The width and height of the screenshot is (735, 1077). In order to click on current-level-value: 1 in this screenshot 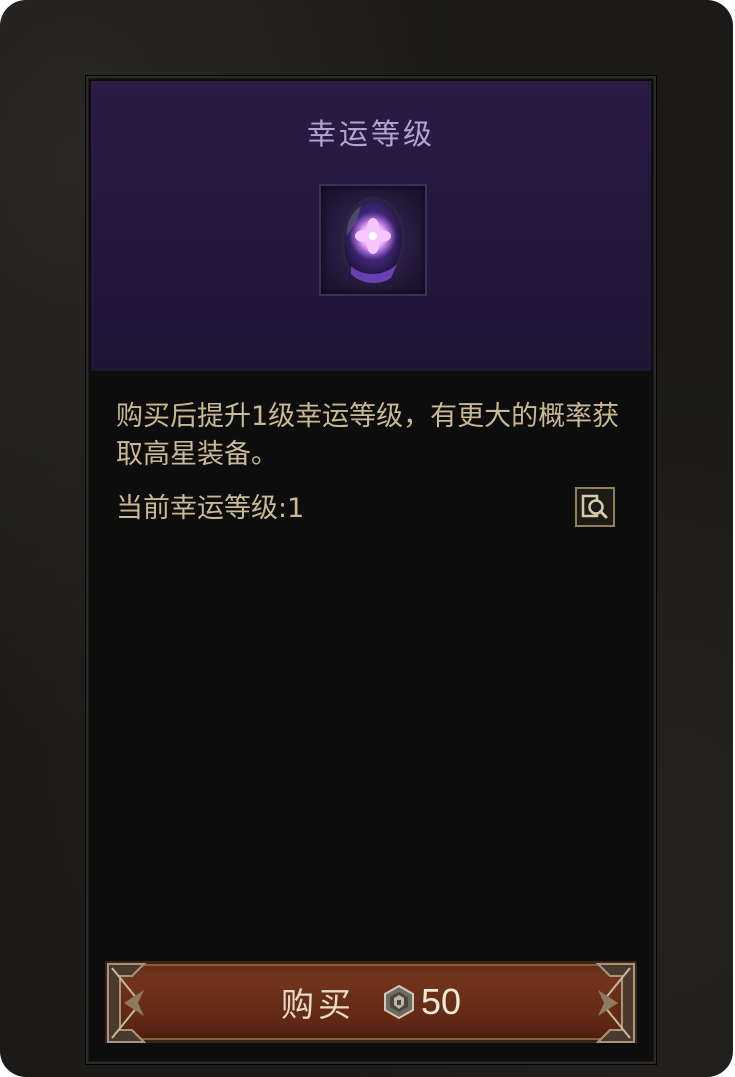, I will do `click(296, 508)`.